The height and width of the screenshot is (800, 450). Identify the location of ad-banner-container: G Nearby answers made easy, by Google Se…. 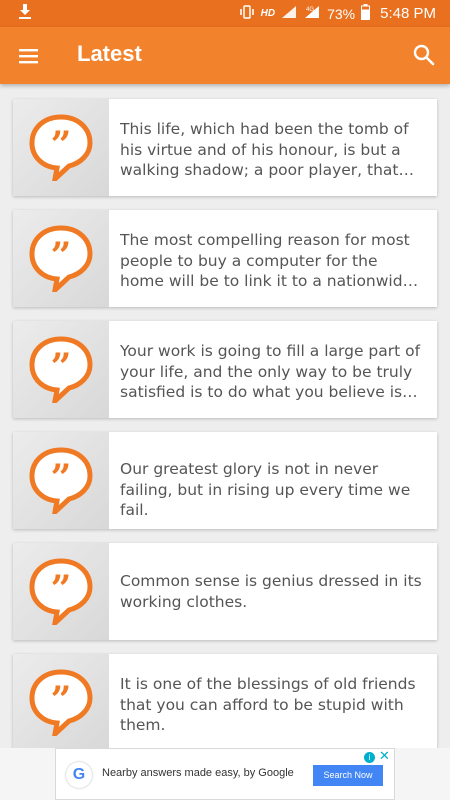
(225, 774).